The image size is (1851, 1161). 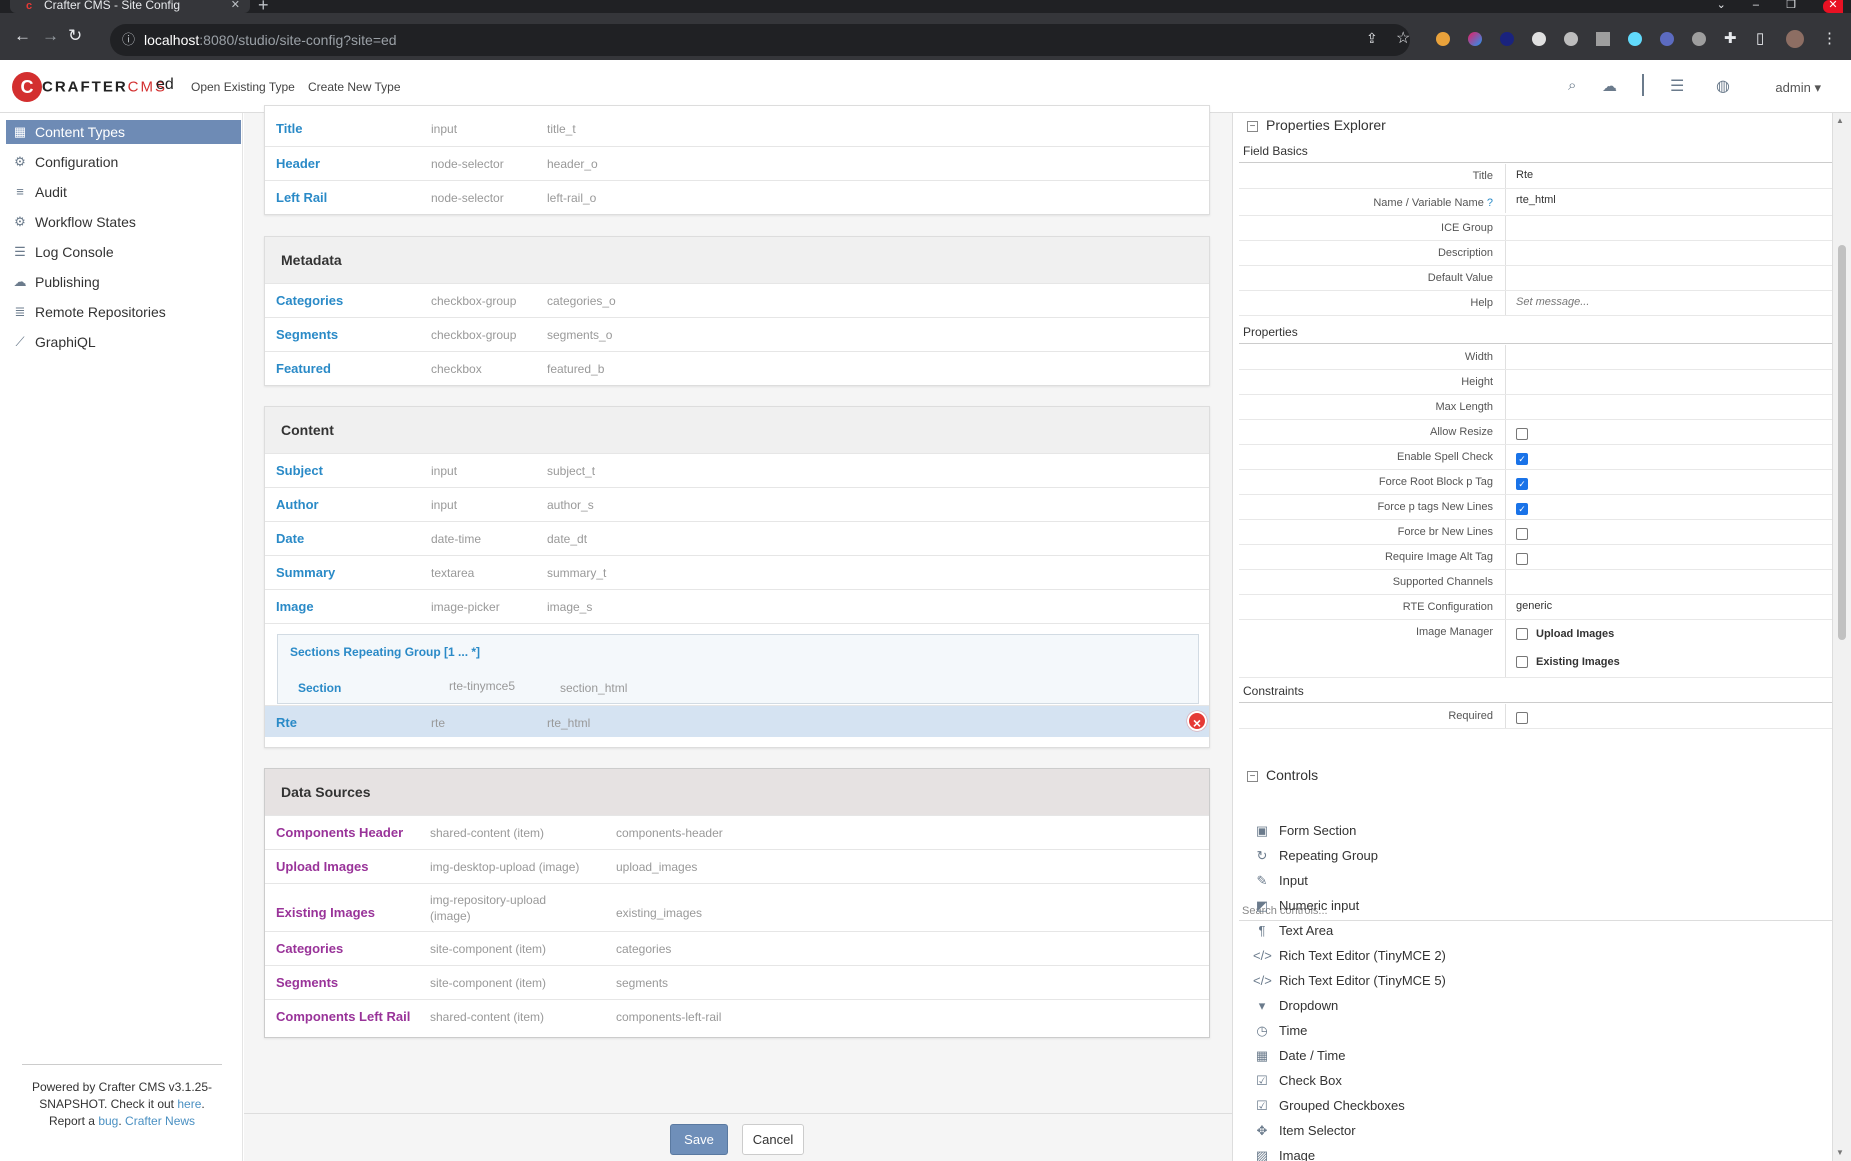 What do you see at coordinates (50, 35) in the screenshot?
I see `forward-icon: →` at bounding box center [50, 35].